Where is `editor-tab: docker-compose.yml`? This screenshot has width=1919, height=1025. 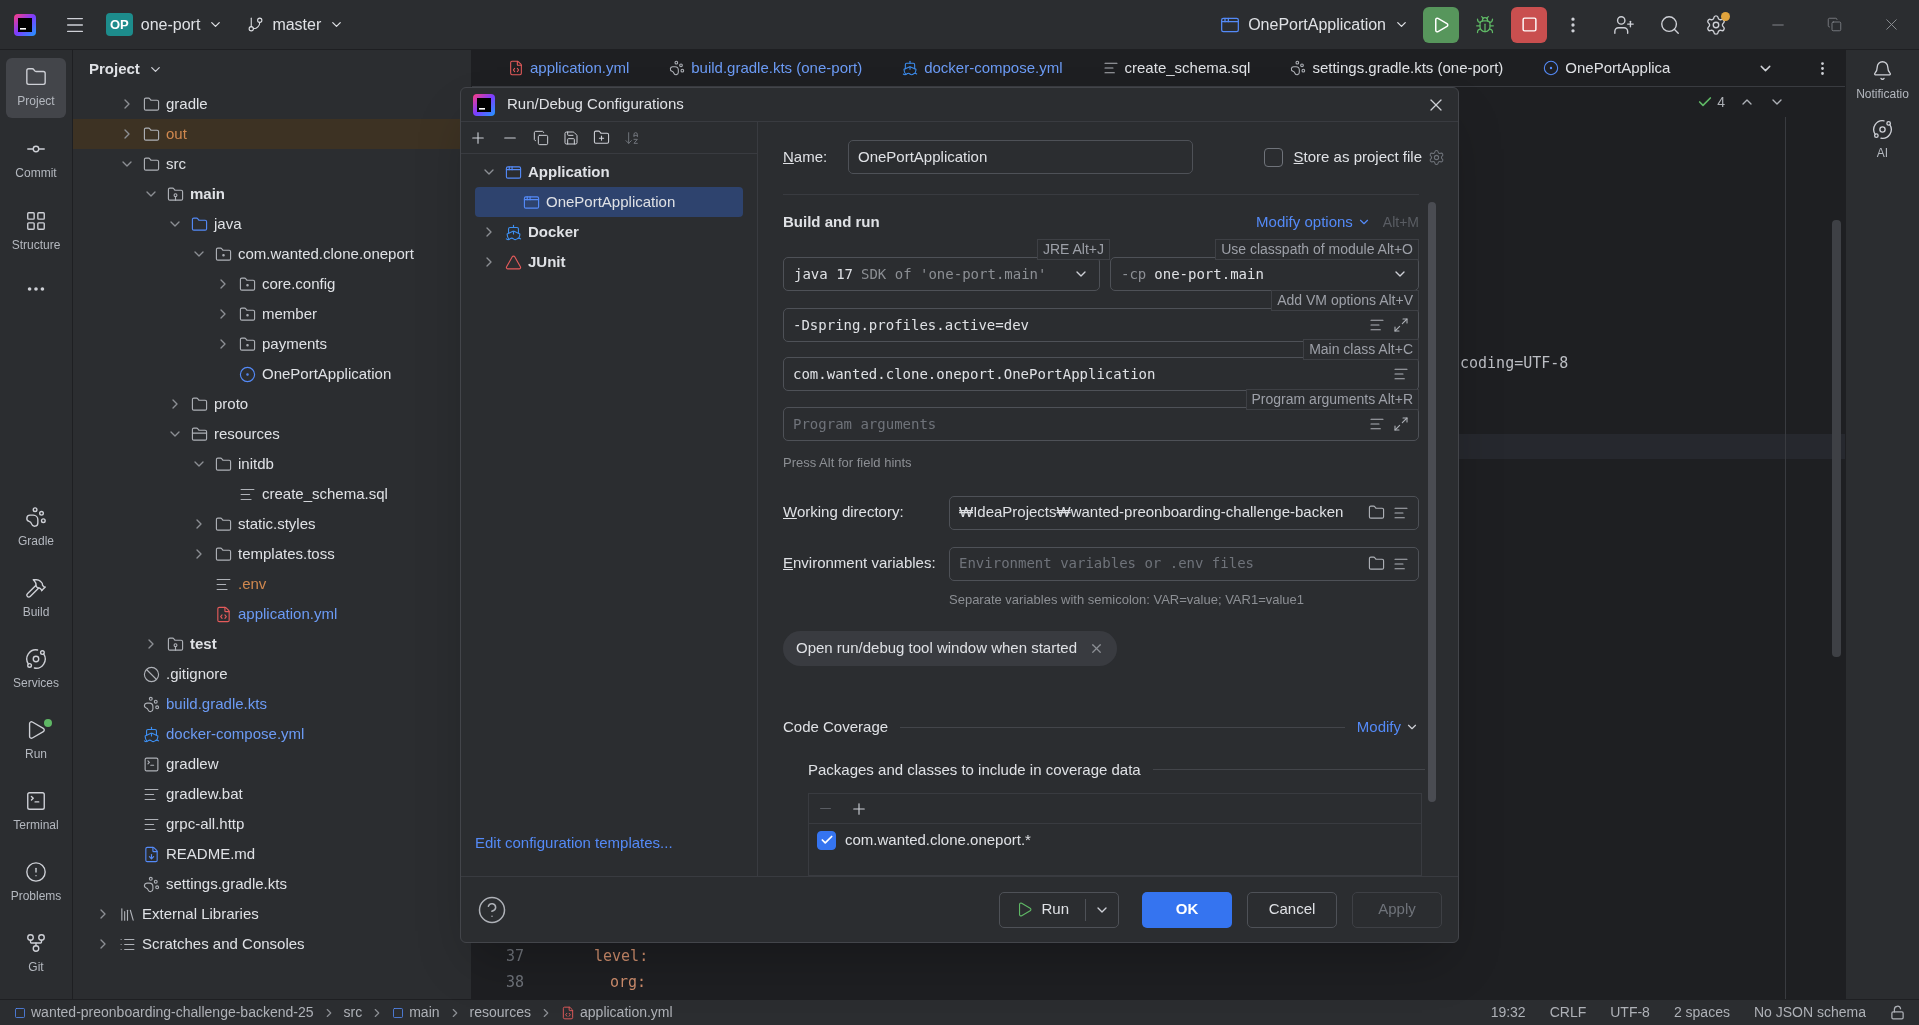
editor-tab: docker-compose.yml is located at coordinates (982, 68).